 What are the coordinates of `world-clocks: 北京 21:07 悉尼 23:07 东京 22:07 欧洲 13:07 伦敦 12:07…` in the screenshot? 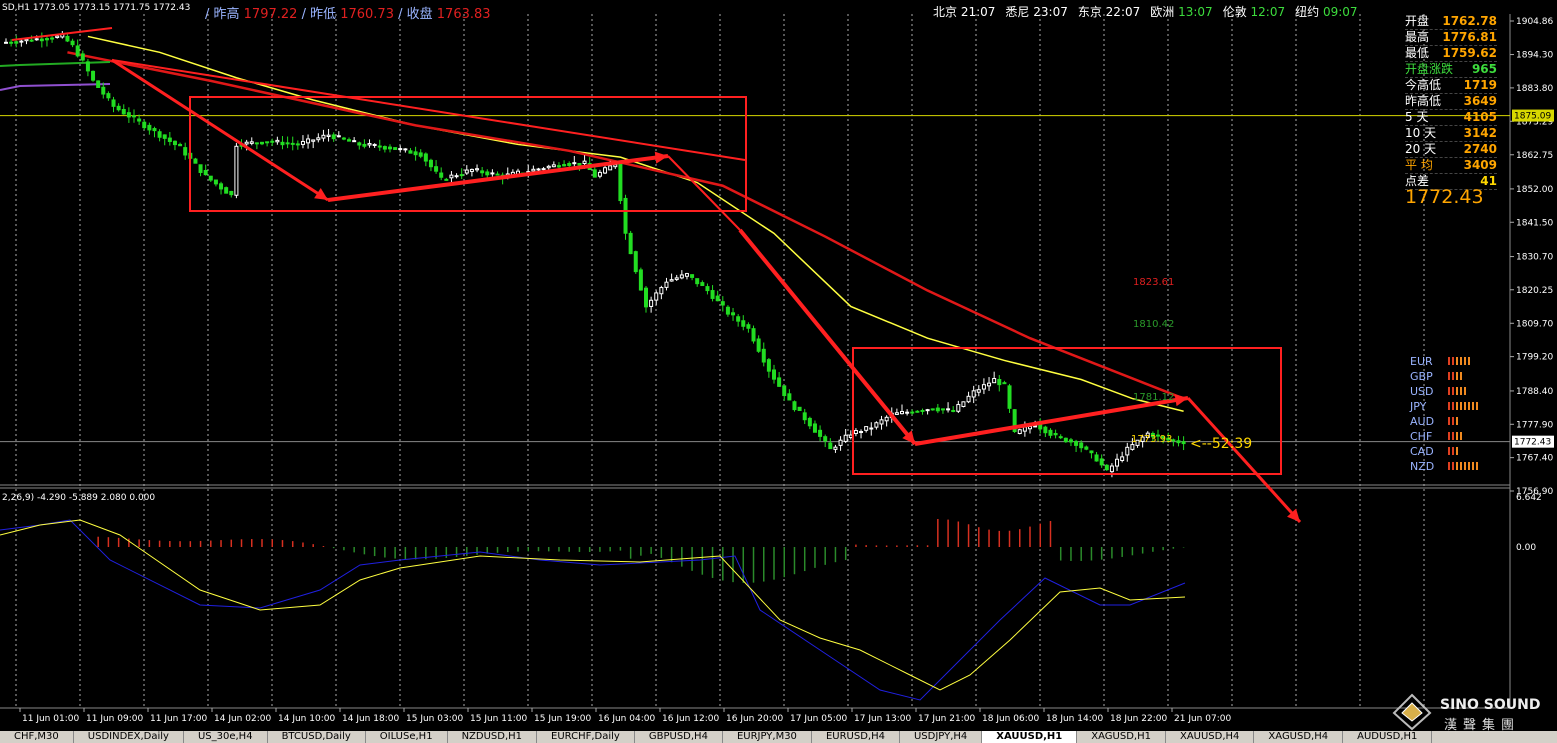 It's located at (1150, 11).